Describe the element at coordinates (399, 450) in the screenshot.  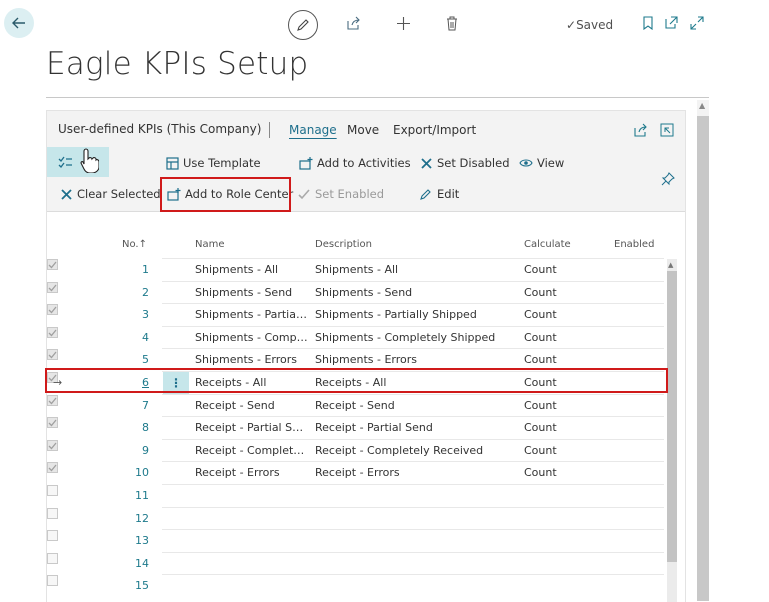
I see `row-description-cell: Receipt - Completely Received` at that location.